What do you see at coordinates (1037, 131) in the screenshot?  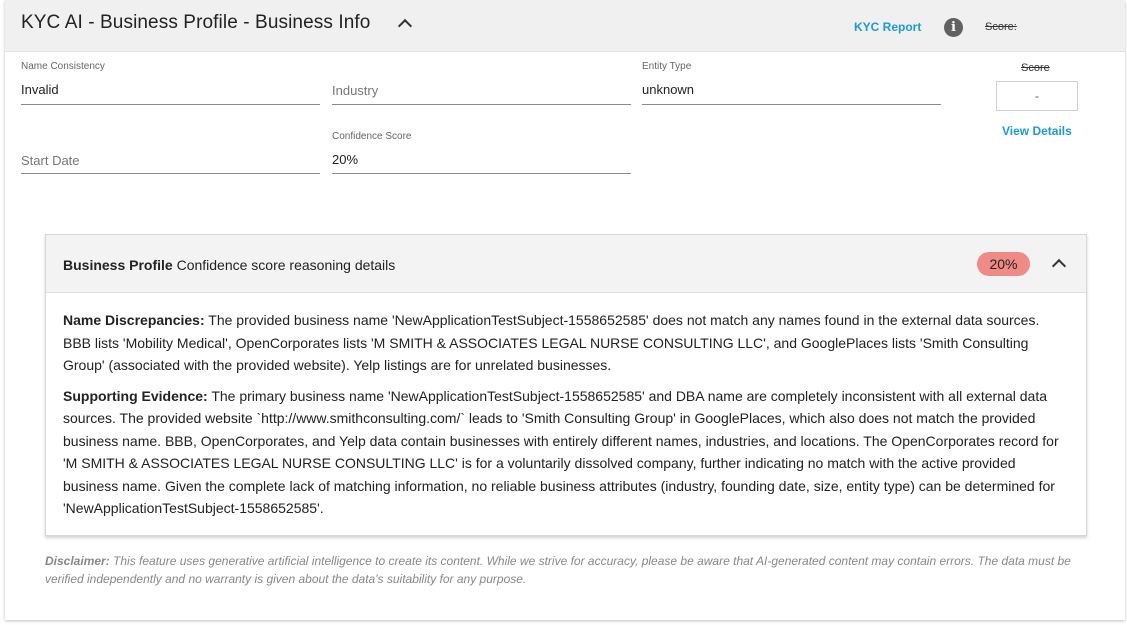 I see `view-details-link: View Details` at bounding box center [1037, 131].